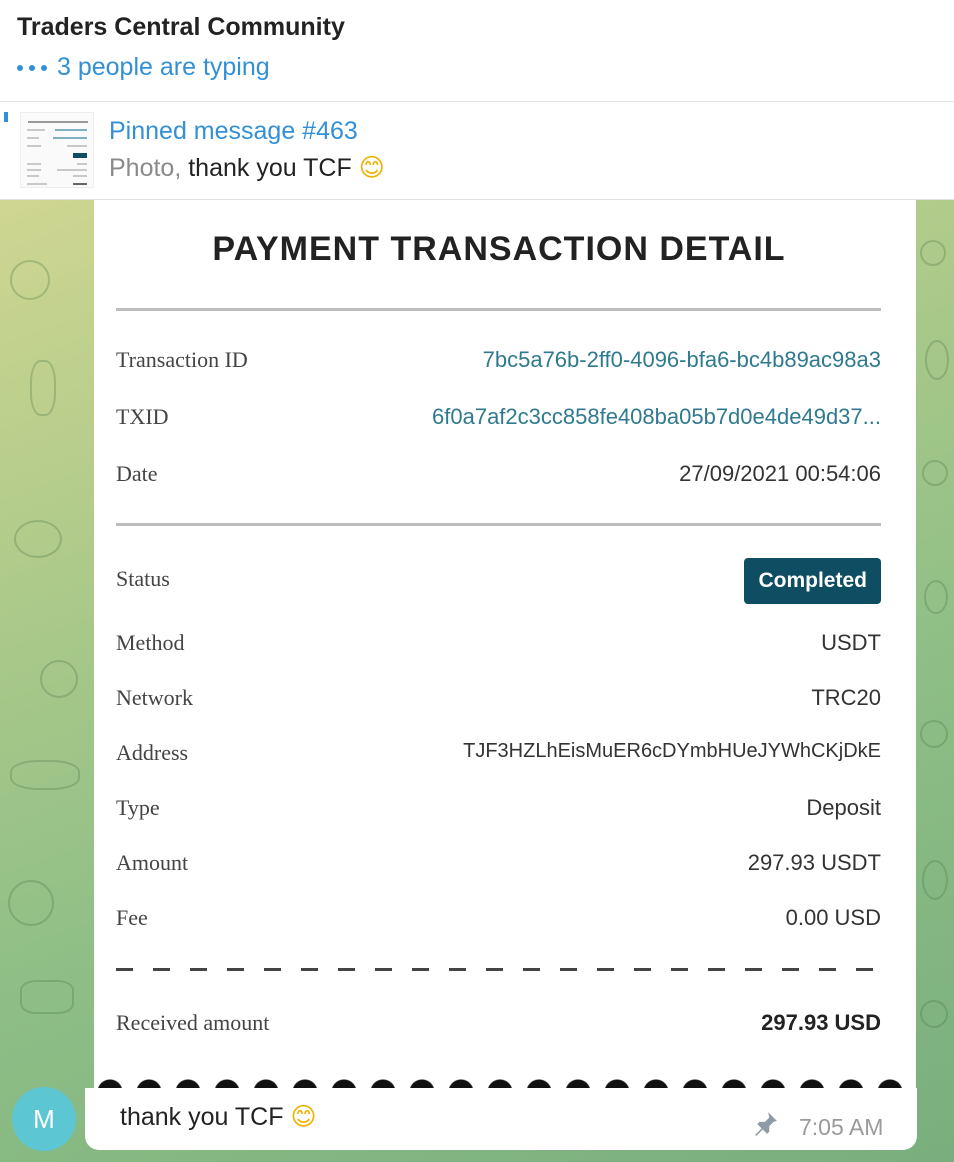 This screenshot has width=954, height=1162. What do you see at coordinates (44, 1119) in the screenshot?
I see `avatar: M` at bounding box center [44, 1119].